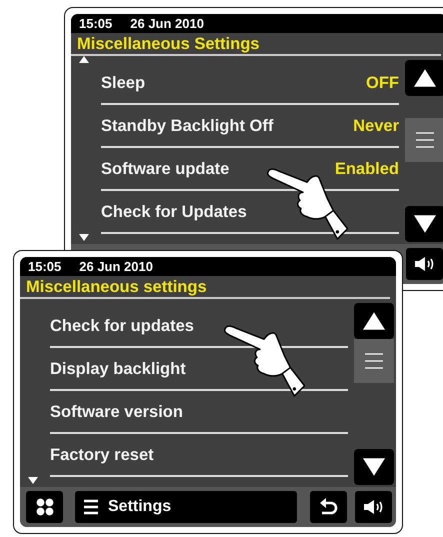  Describe the element at coordinates (186, 507) in the screenshot. I see `menu-button: Settings` at that location.